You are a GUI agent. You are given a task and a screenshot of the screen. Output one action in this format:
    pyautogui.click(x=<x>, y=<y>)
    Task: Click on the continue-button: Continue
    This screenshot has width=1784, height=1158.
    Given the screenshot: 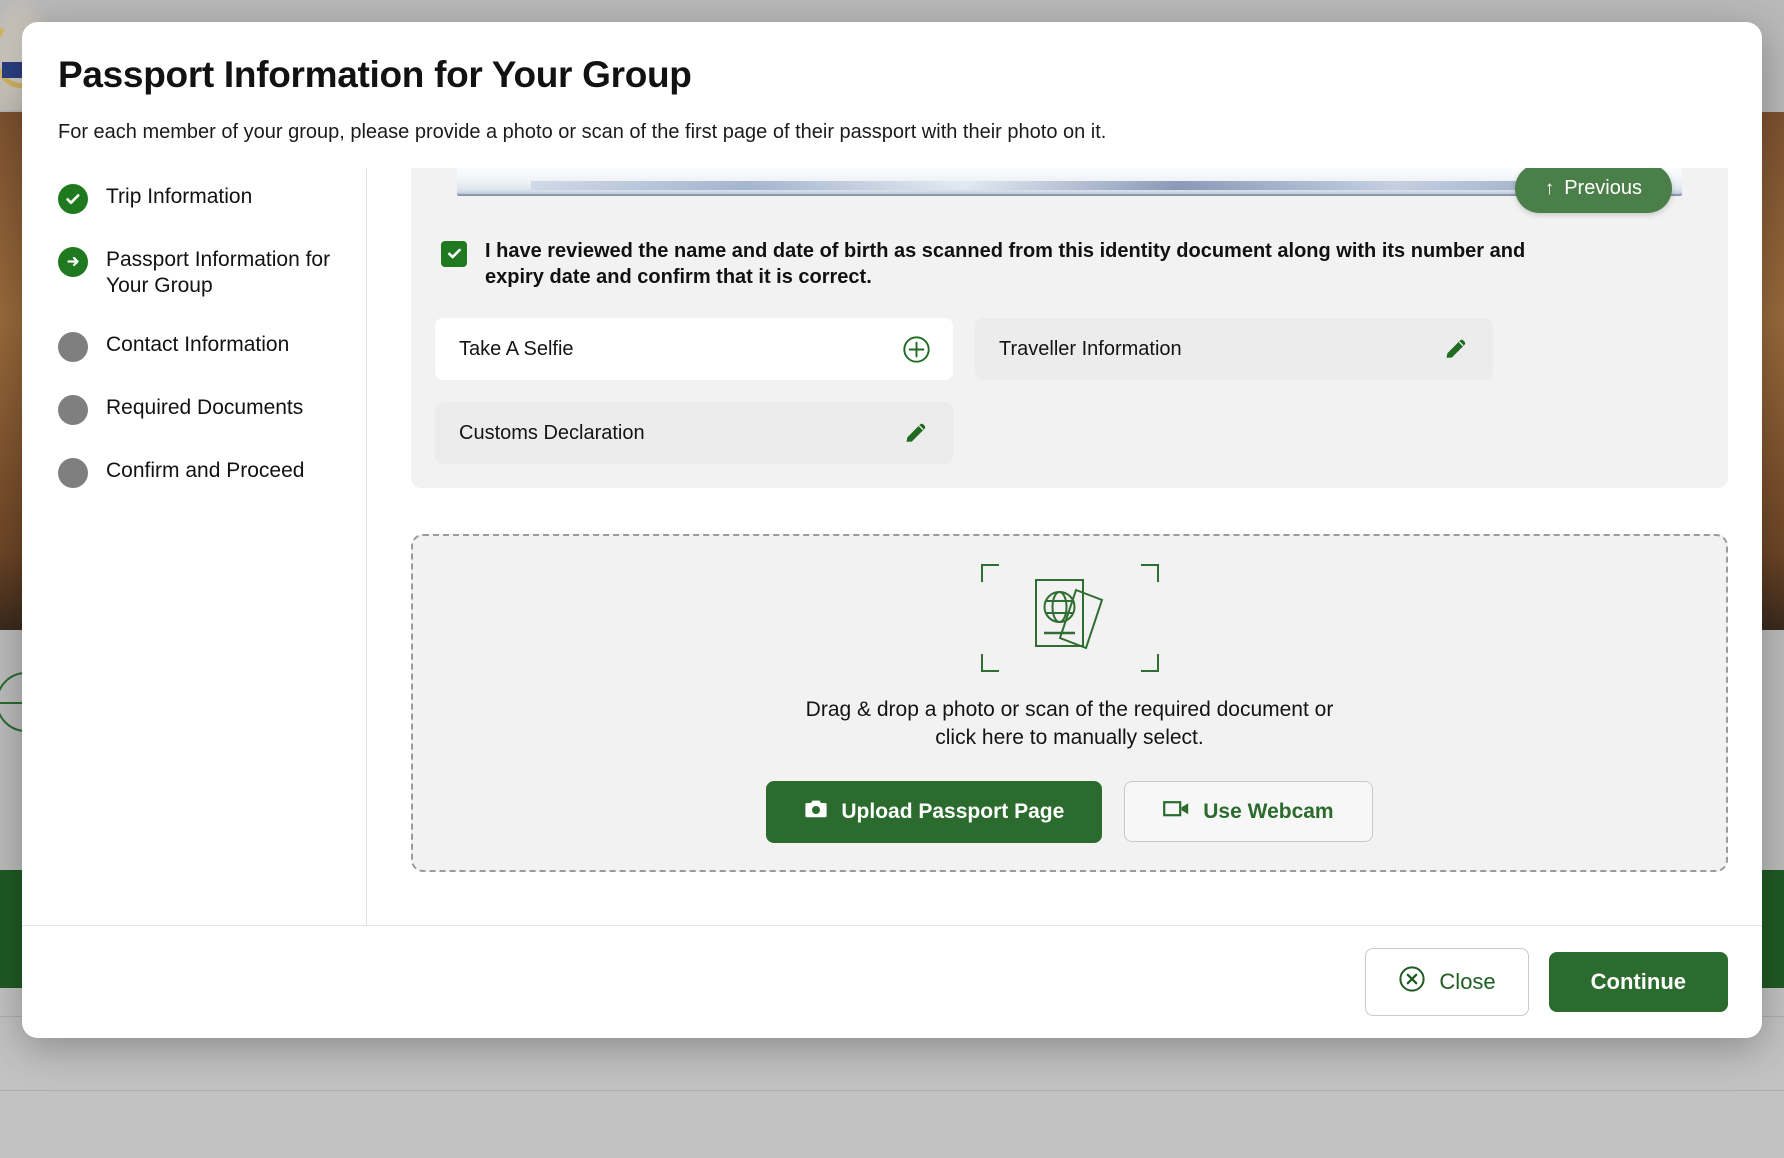 What is the action you would take?
    pyautogui.click(x=1638, y=982)
    